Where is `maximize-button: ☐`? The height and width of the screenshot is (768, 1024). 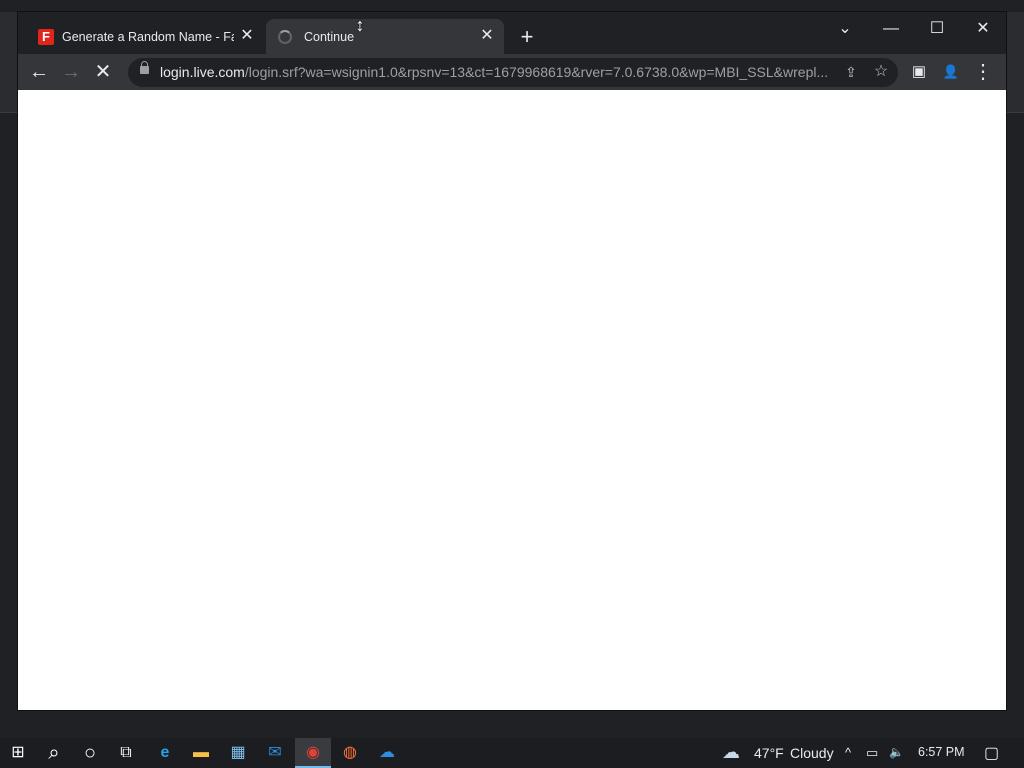 maximize-button: ☐ is located at coordinates (937, 29).